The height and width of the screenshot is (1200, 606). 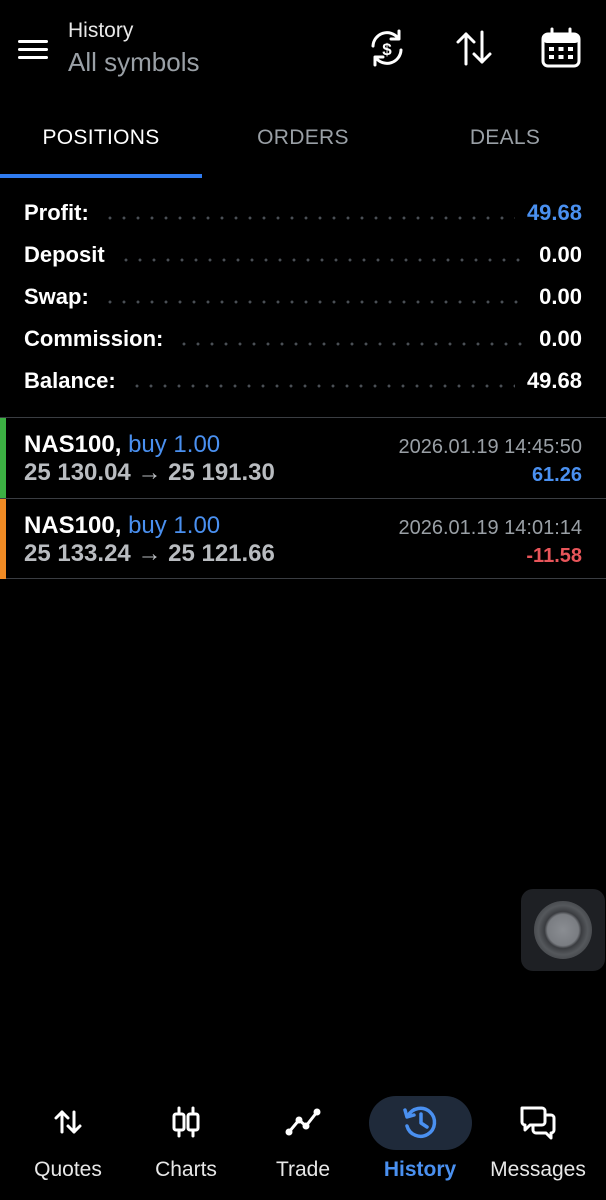 What do you see at coordinates (538, 1122) in the screenshot?
I see `messages-icon` at bounding box center [538, 1122].